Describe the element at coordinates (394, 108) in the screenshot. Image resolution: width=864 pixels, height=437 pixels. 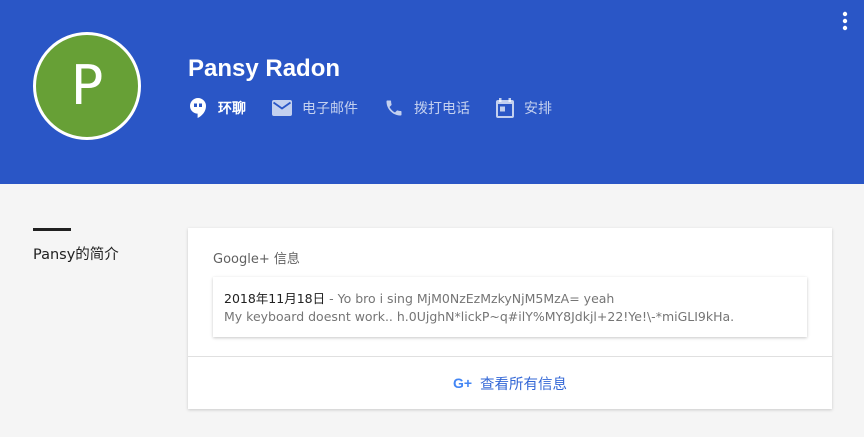
I see `phone-icon` at that location.